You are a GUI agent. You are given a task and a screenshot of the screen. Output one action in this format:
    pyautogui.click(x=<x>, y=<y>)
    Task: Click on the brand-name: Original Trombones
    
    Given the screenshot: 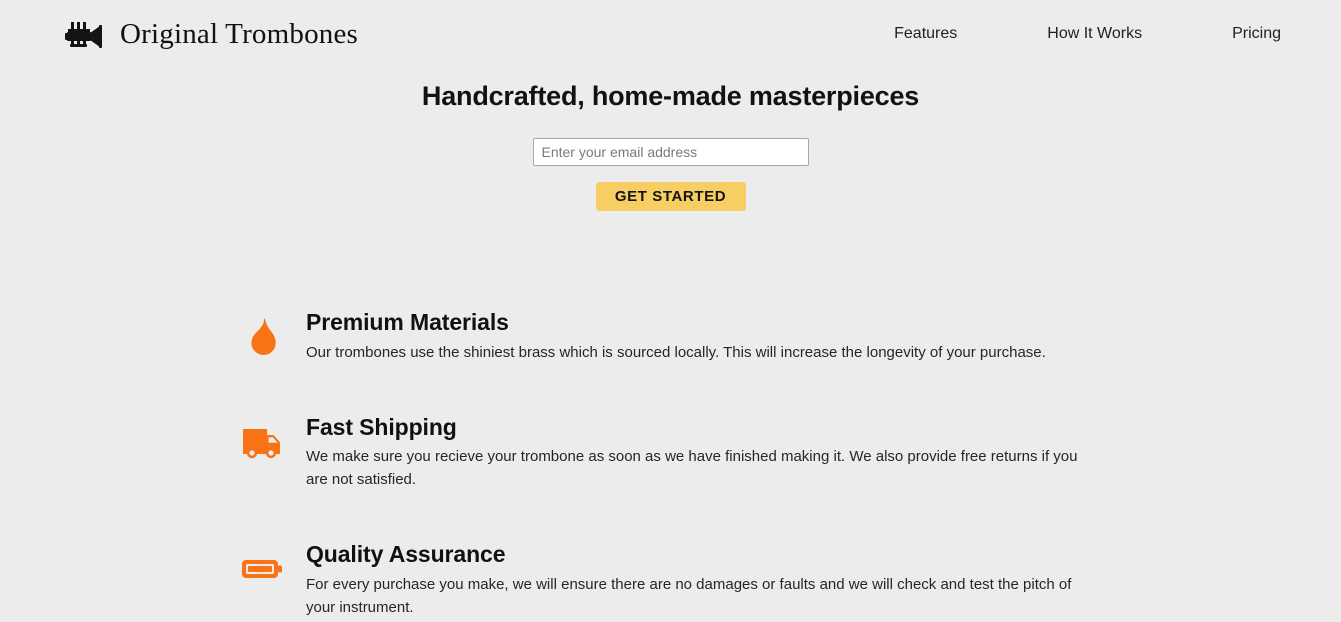 What is the action you would take?
    pyautogui.click(x=239, y=33)
    